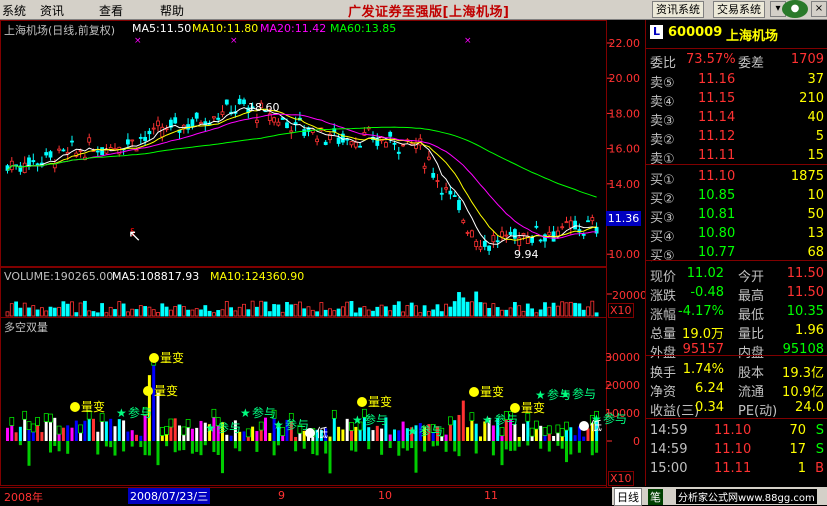 The image size is (827, 506). What do you see at coordinates (23, 497) in the screenshot?
I see `axis-label-year: 2008年` at bounding box center [23, 497].